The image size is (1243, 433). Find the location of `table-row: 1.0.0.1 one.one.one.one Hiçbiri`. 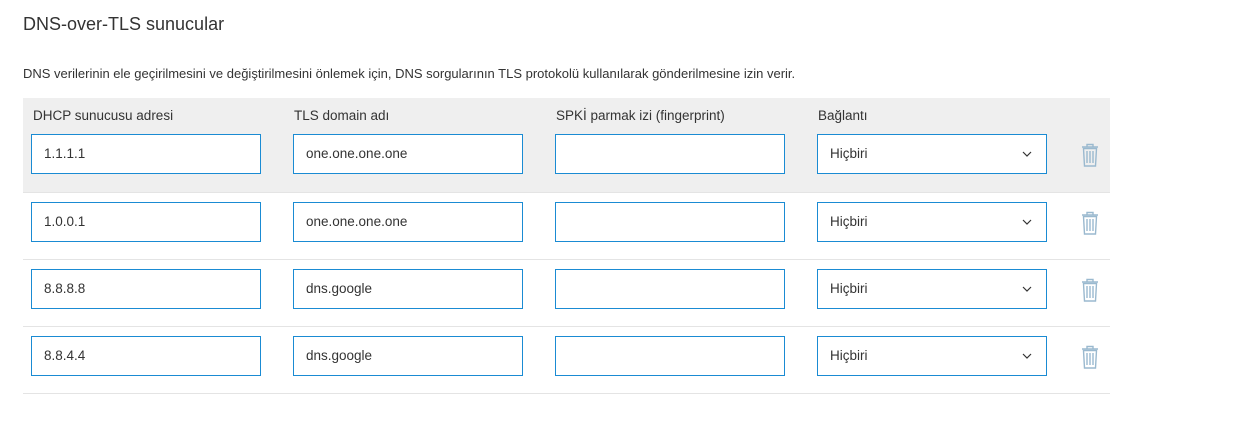

table-row: 1.0.0.1 one.one.one.one Hiçbiri is located at coordinates (566, 226).